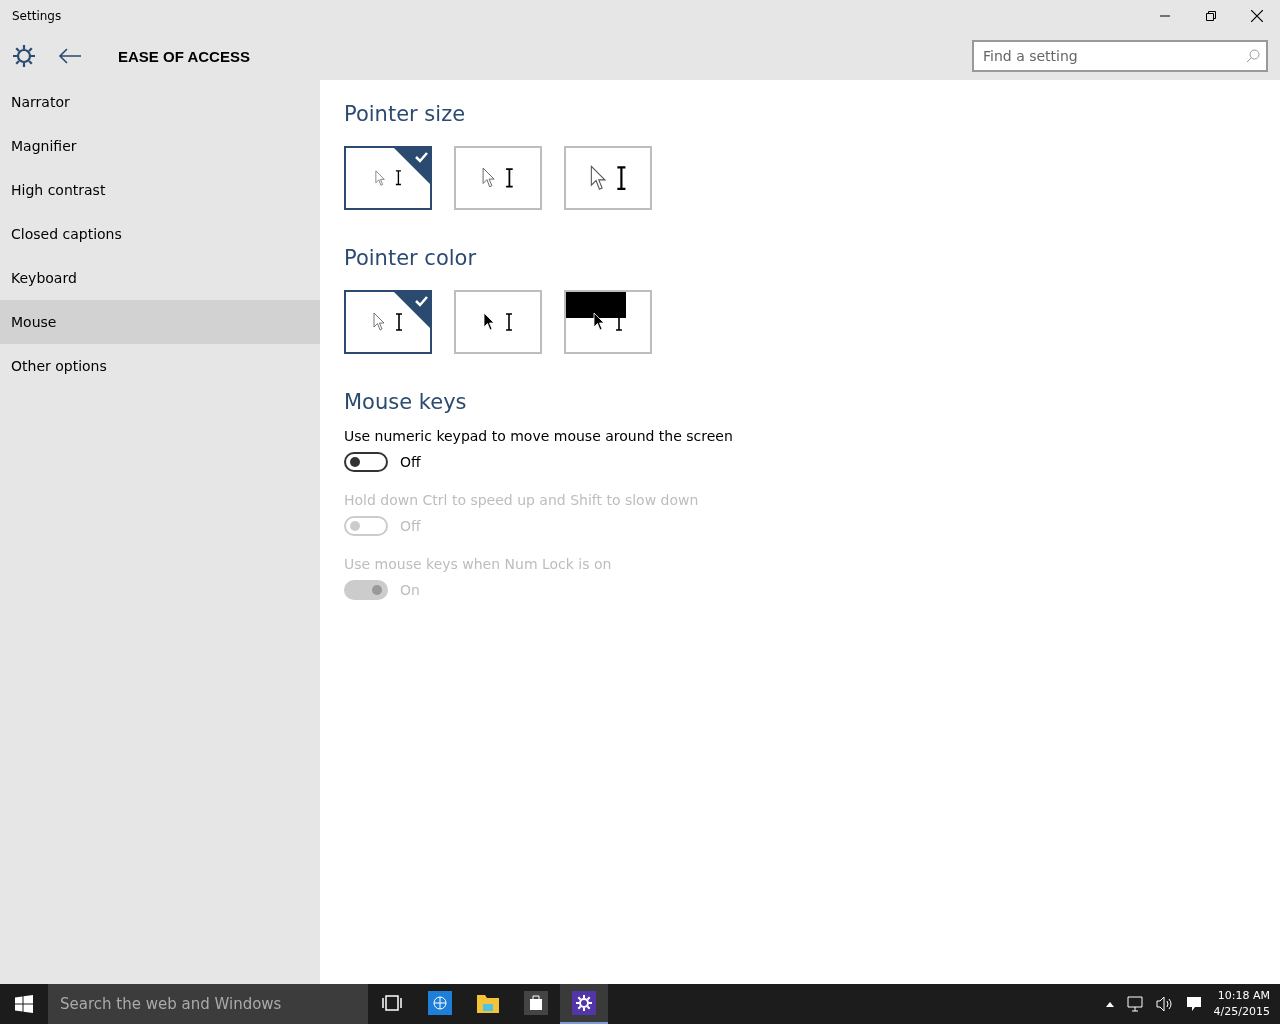 The width and height of the screenshot is (1280, 1024). What do you see at coordinates (1164, 1004) in the screenshot?
I see `volume-icon` at bounding box center [1164, 1004].